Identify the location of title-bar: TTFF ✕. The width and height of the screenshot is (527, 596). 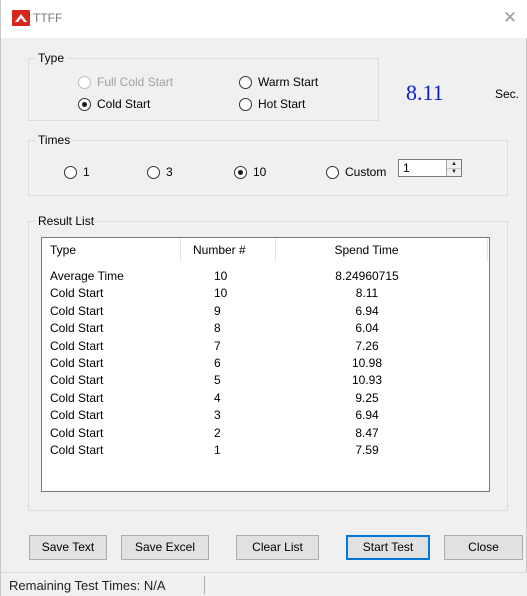
(264, 19).